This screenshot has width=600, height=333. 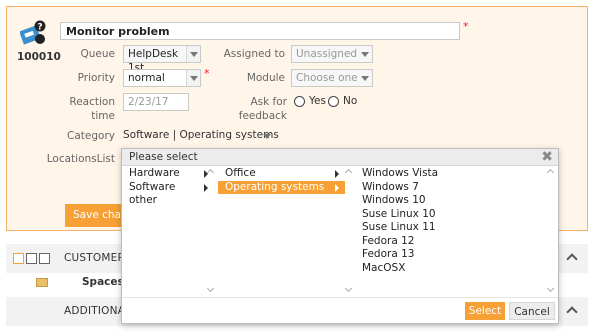 What do you see at coordinates (448, 201) in the screenshot?
I see `category-option: Windows 10` at bounding box center [448, 201].